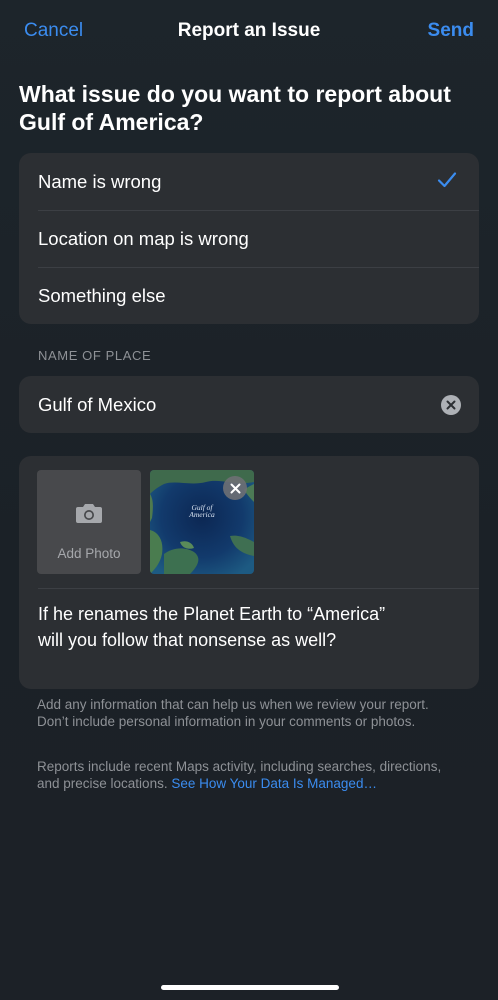 This screenshot has width=498, height=1000. I want to click on send-button: Send, so click(451, 31).